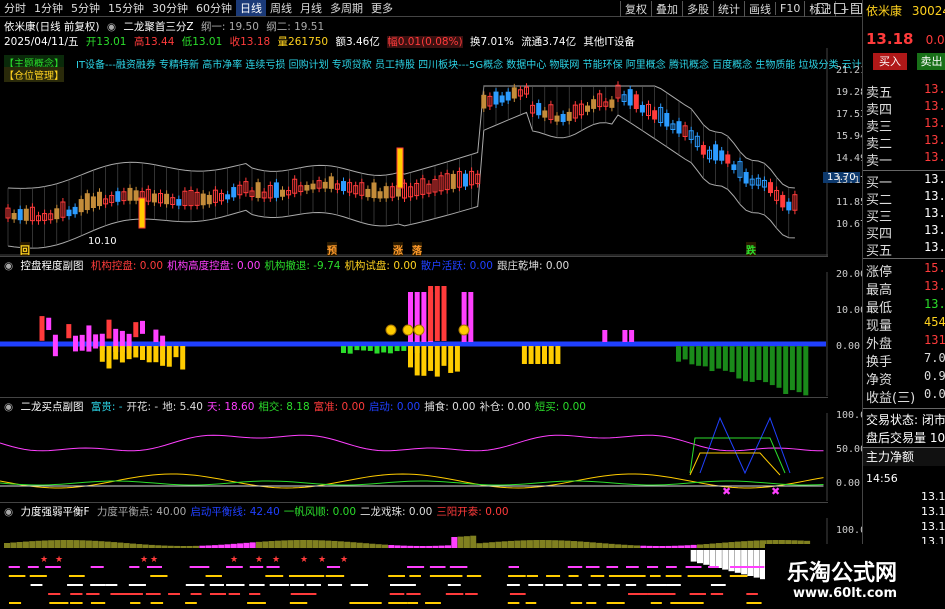 This screenshot has height=609, width=945. What do you see at coordinates (170, 8) in the screenshot?
I see `period-tab: 30分钟` at bounding box center [170, 8].